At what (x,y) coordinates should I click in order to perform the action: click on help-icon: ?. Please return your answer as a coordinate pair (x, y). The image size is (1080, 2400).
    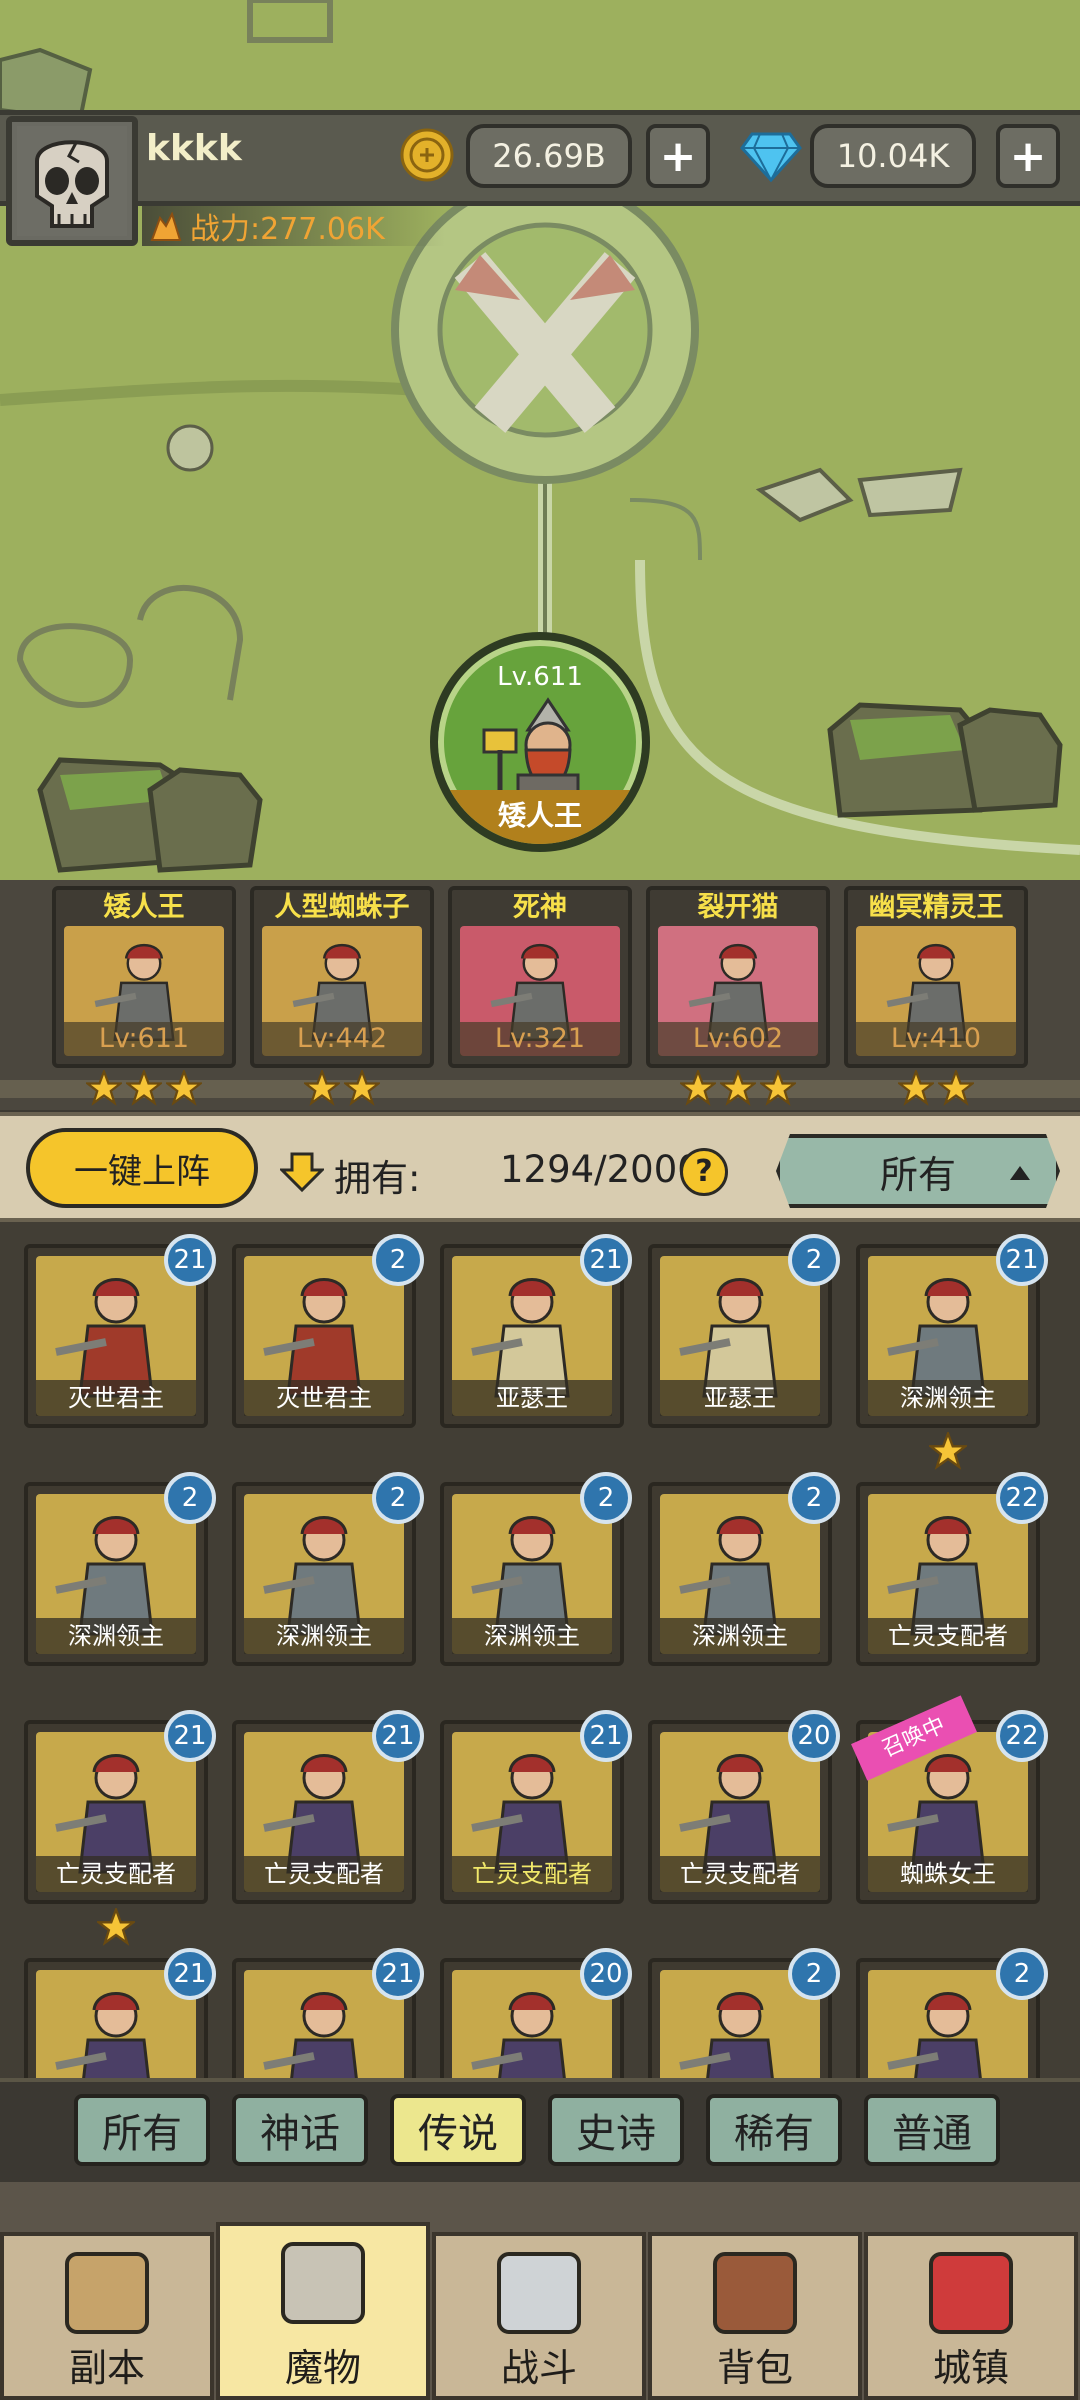
    Looking at the image, I should click on (704, 1172).